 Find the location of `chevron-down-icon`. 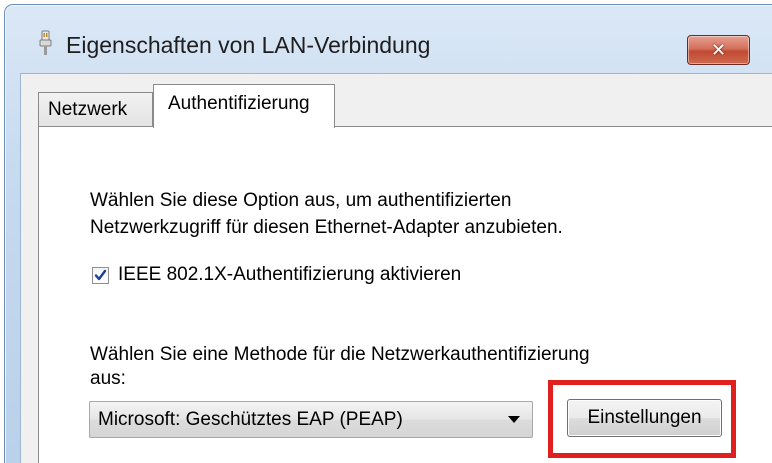

chevron-down-icon is located at coordinates (514, 419).